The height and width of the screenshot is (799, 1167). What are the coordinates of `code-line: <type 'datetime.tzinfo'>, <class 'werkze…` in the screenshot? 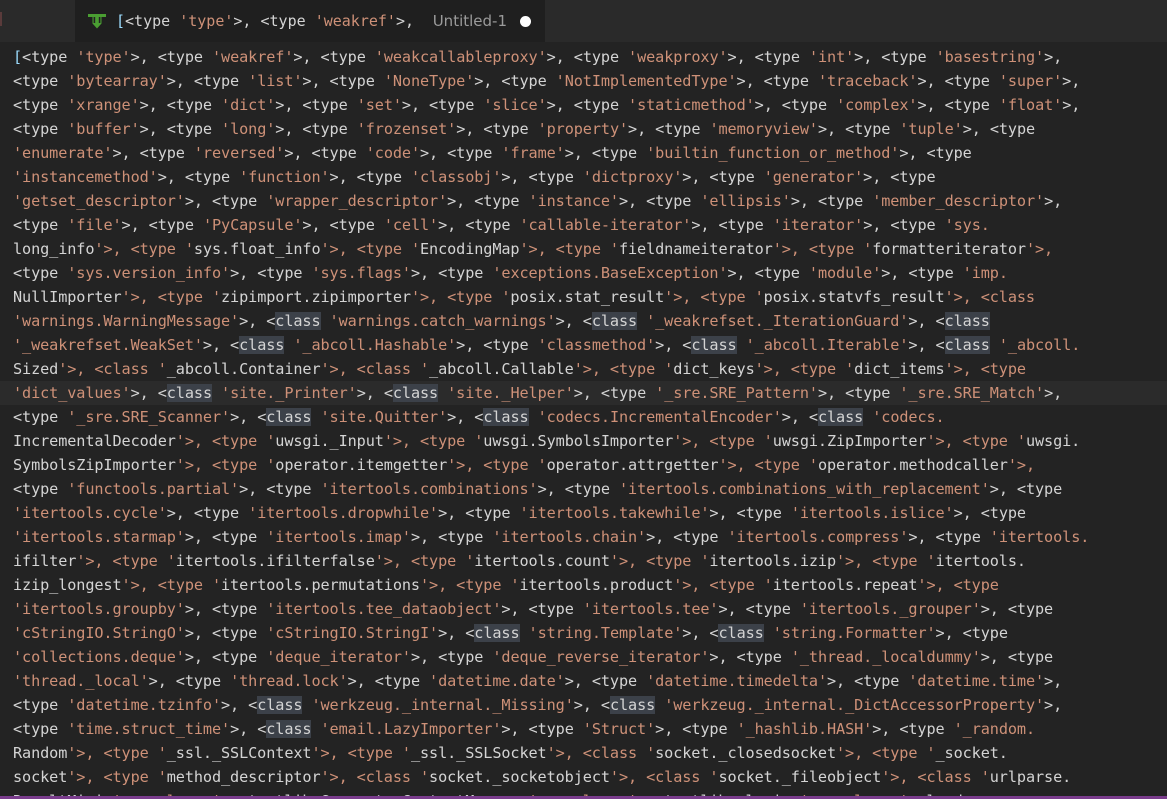 It's located at (583, 705).